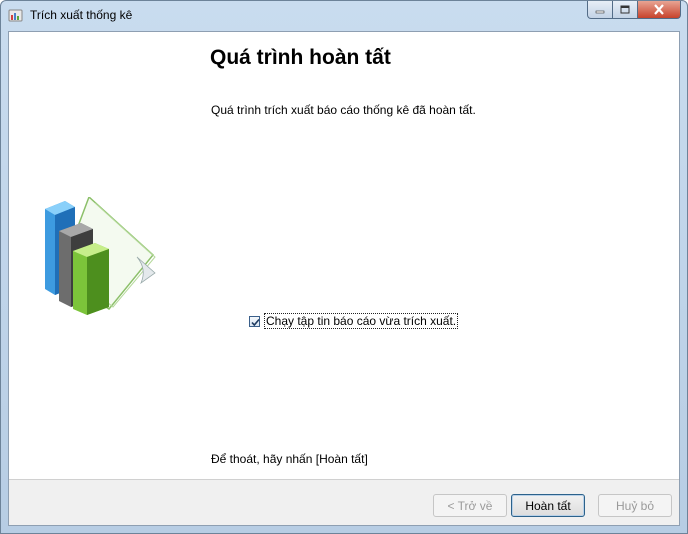 This screenshot has height=534, width=688. Describe the element at coordinates (470, 505) in the screenshot. I see `back-button: < Trở về` at that location.